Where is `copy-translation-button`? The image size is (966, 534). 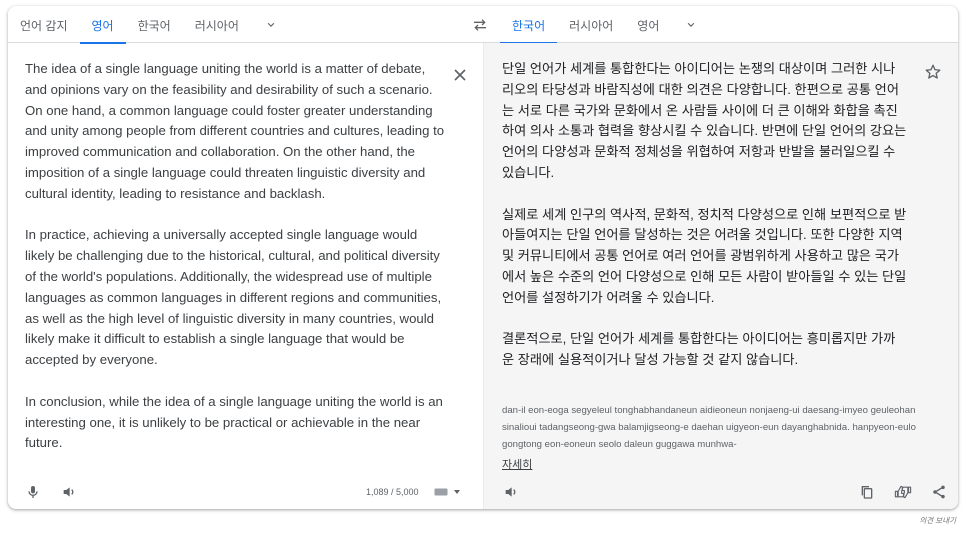
copy-translation-button is located at coordinates (867, 492).